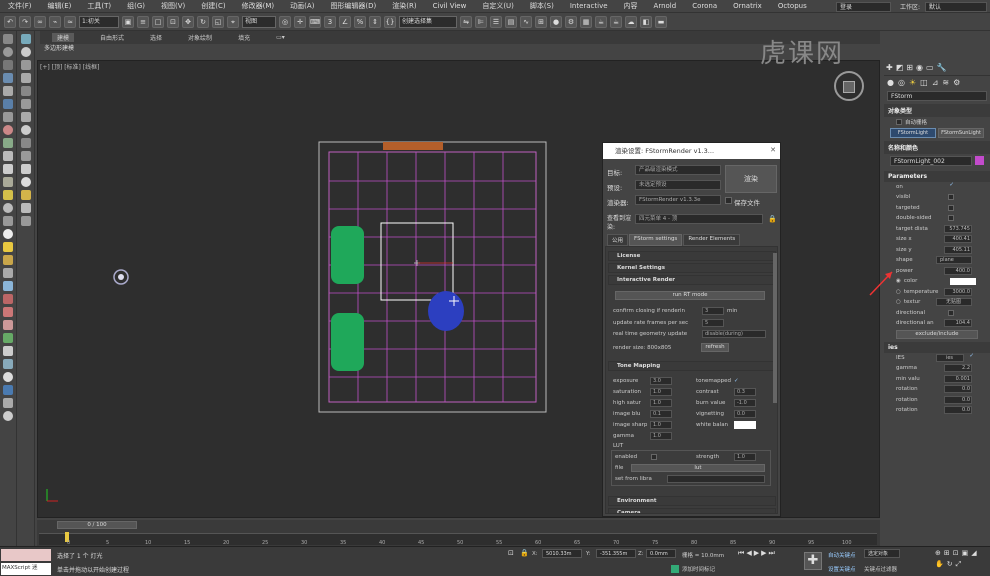  I want to click on display-tool-icon, so click(25, 169).